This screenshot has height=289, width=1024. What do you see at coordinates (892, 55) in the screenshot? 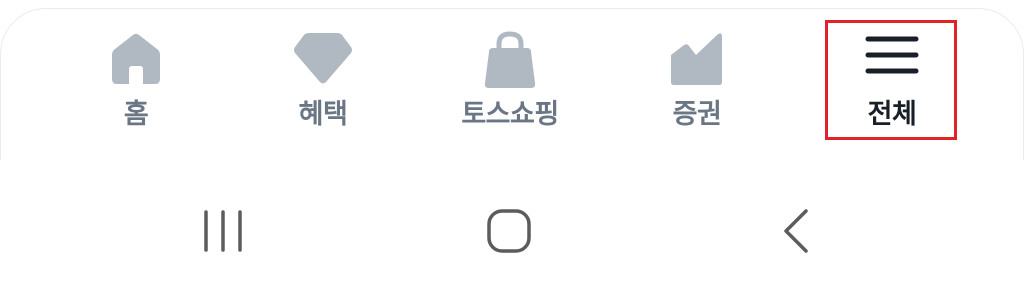
I see `menu-icon` at bounding box center [892, 55].